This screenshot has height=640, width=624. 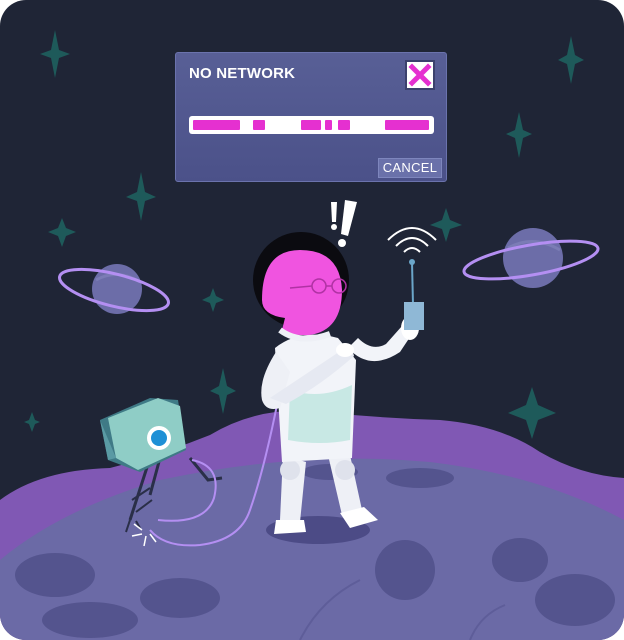 I want to click on exclamation-icon, so click(x=344, y=223).